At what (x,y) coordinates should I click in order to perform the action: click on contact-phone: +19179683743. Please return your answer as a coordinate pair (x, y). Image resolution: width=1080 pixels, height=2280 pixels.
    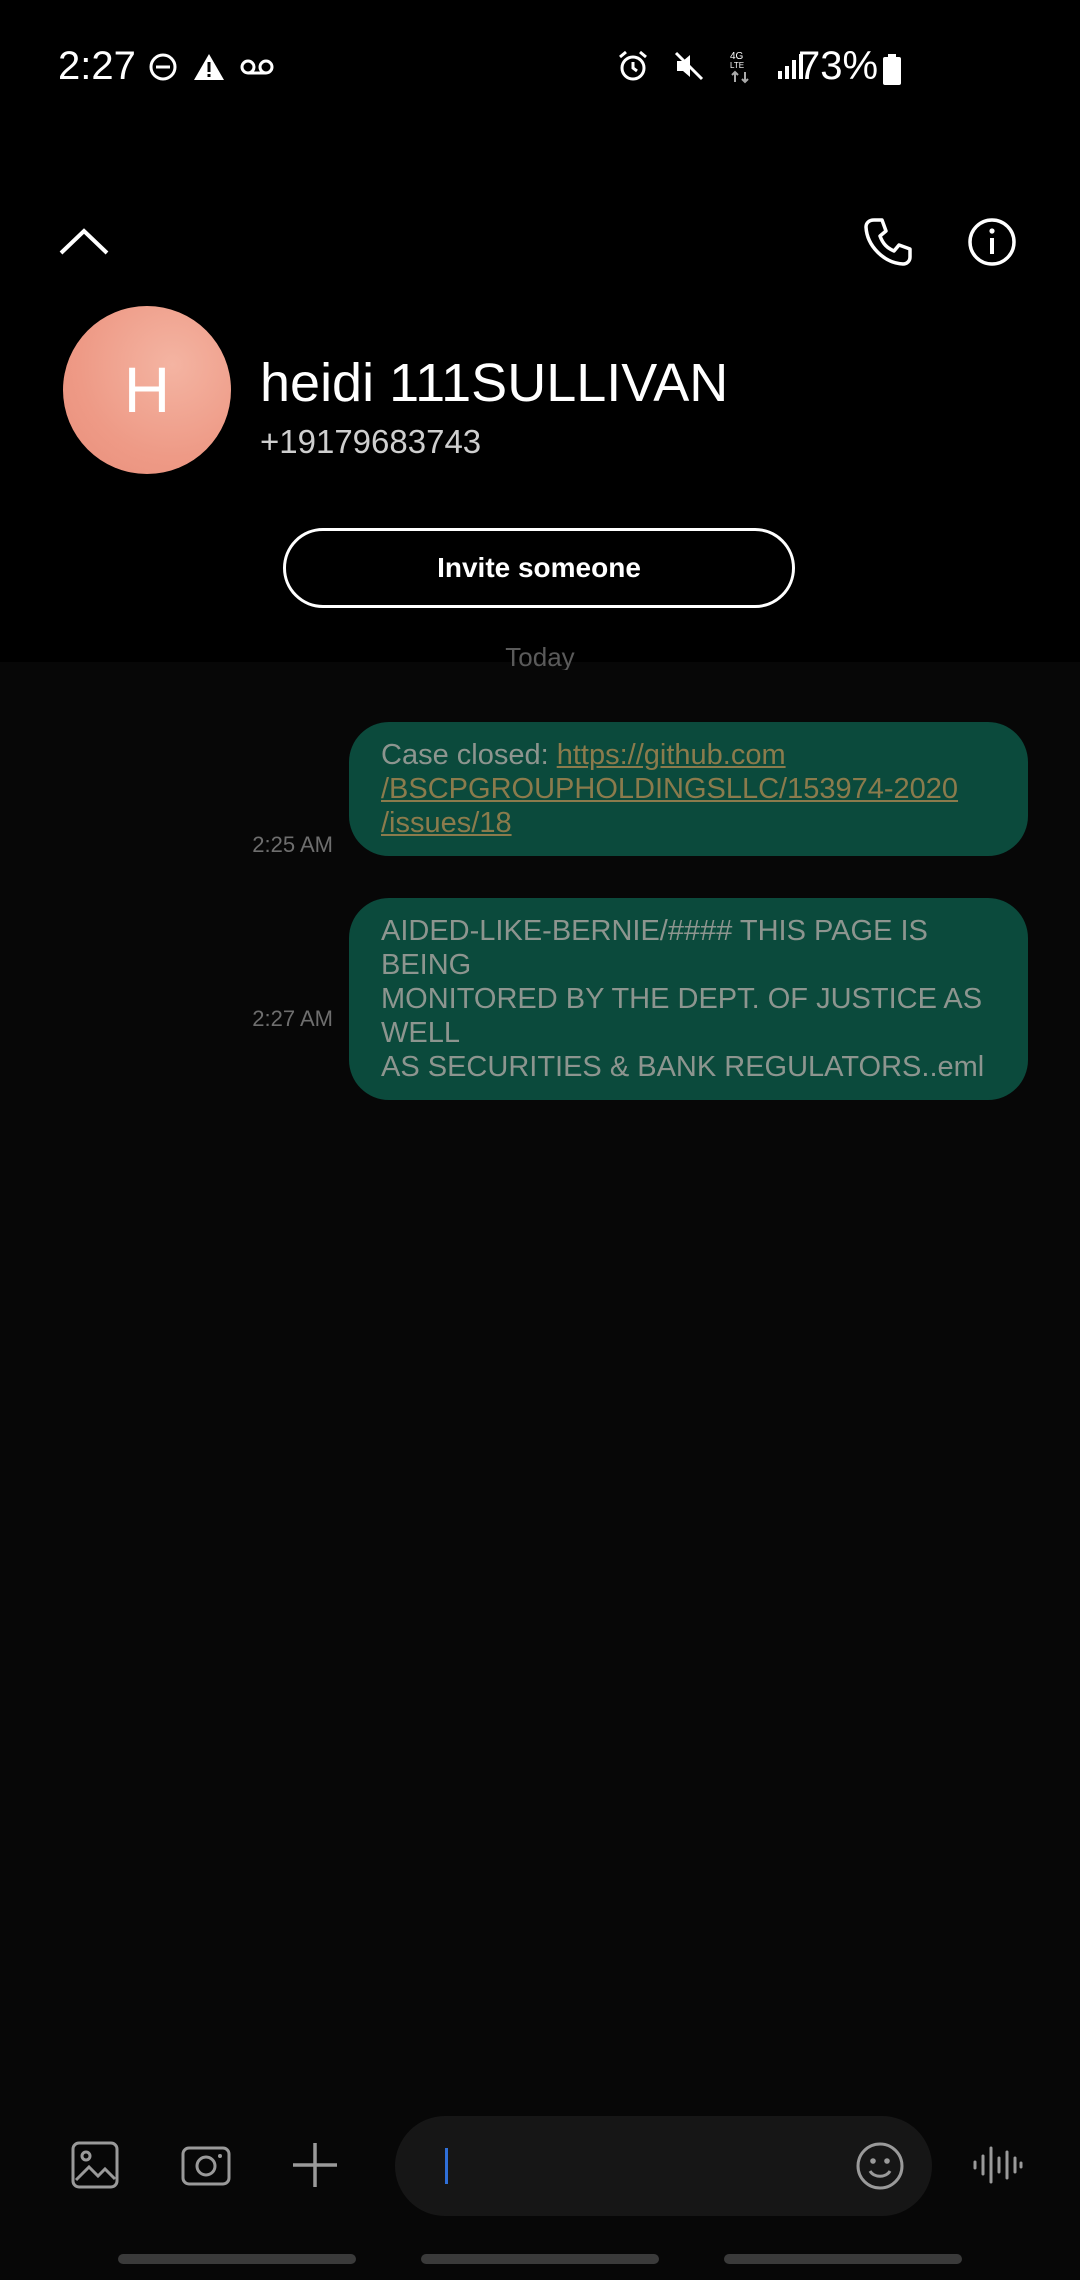
    Looking at the image, I should click on (371, 441).